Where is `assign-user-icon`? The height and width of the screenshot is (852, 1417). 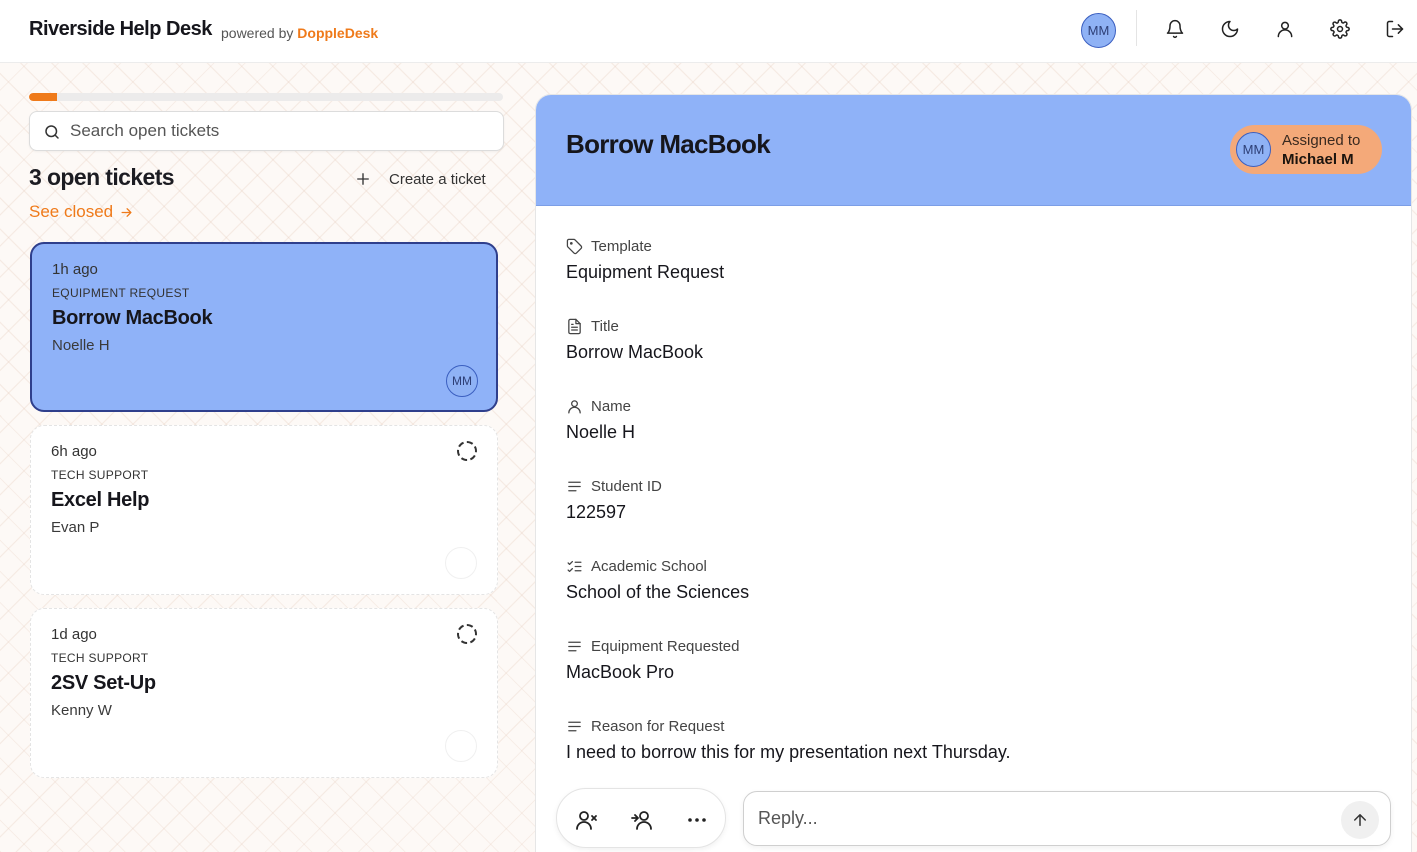 assign-user-icon is located at coordinates (642, 820).